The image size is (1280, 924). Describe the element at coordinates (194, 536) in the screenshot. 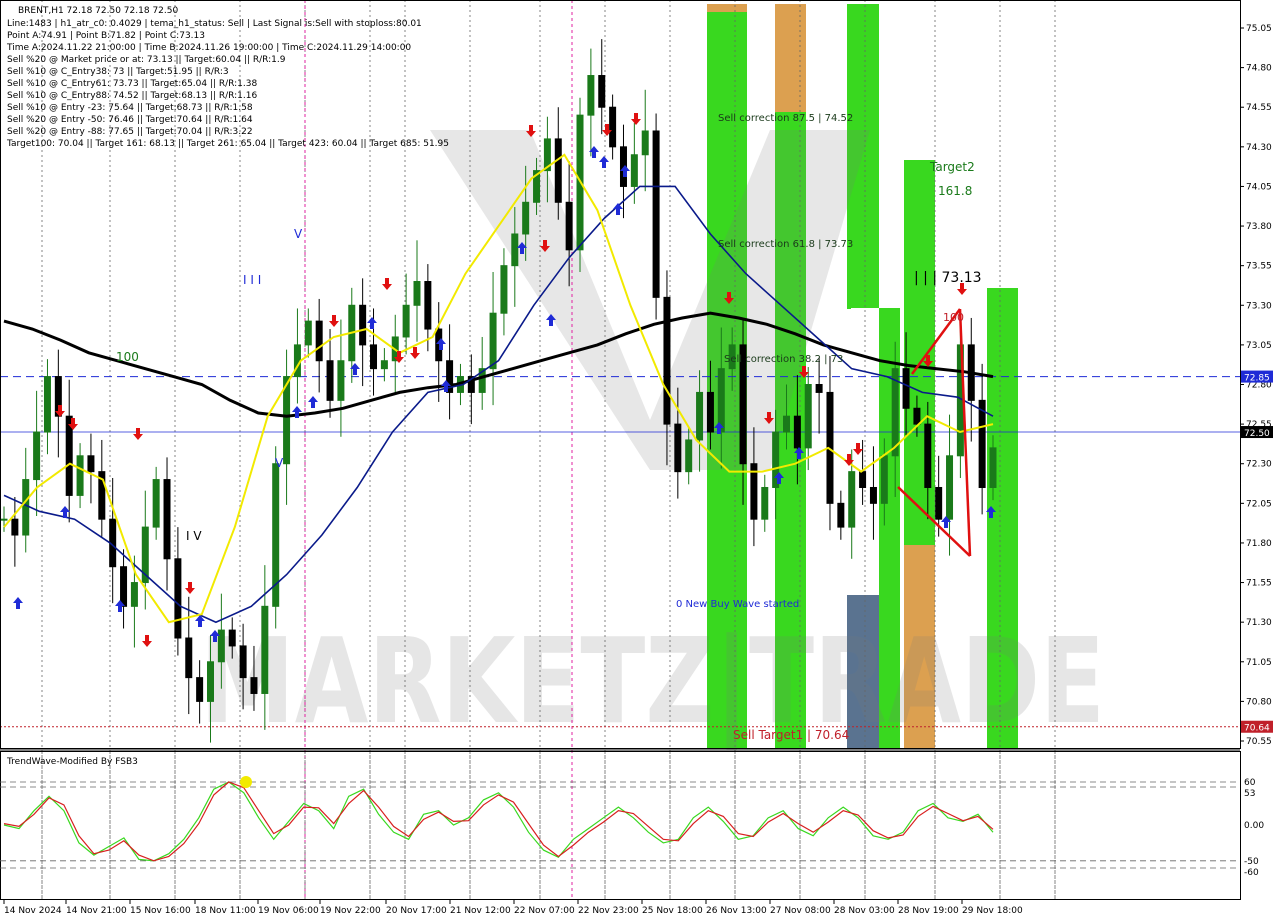

I see `wave-iv-label: I V` at that location.